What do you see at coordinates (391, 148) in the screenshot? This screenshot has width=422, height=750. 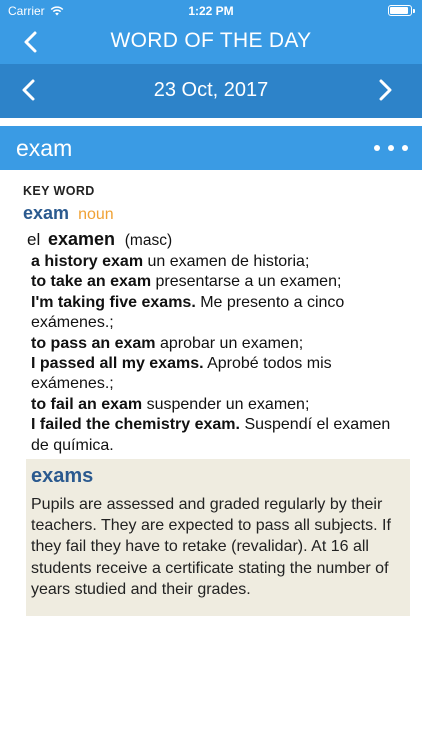 I see `more-options-icon` at bounding box center [391, 148].